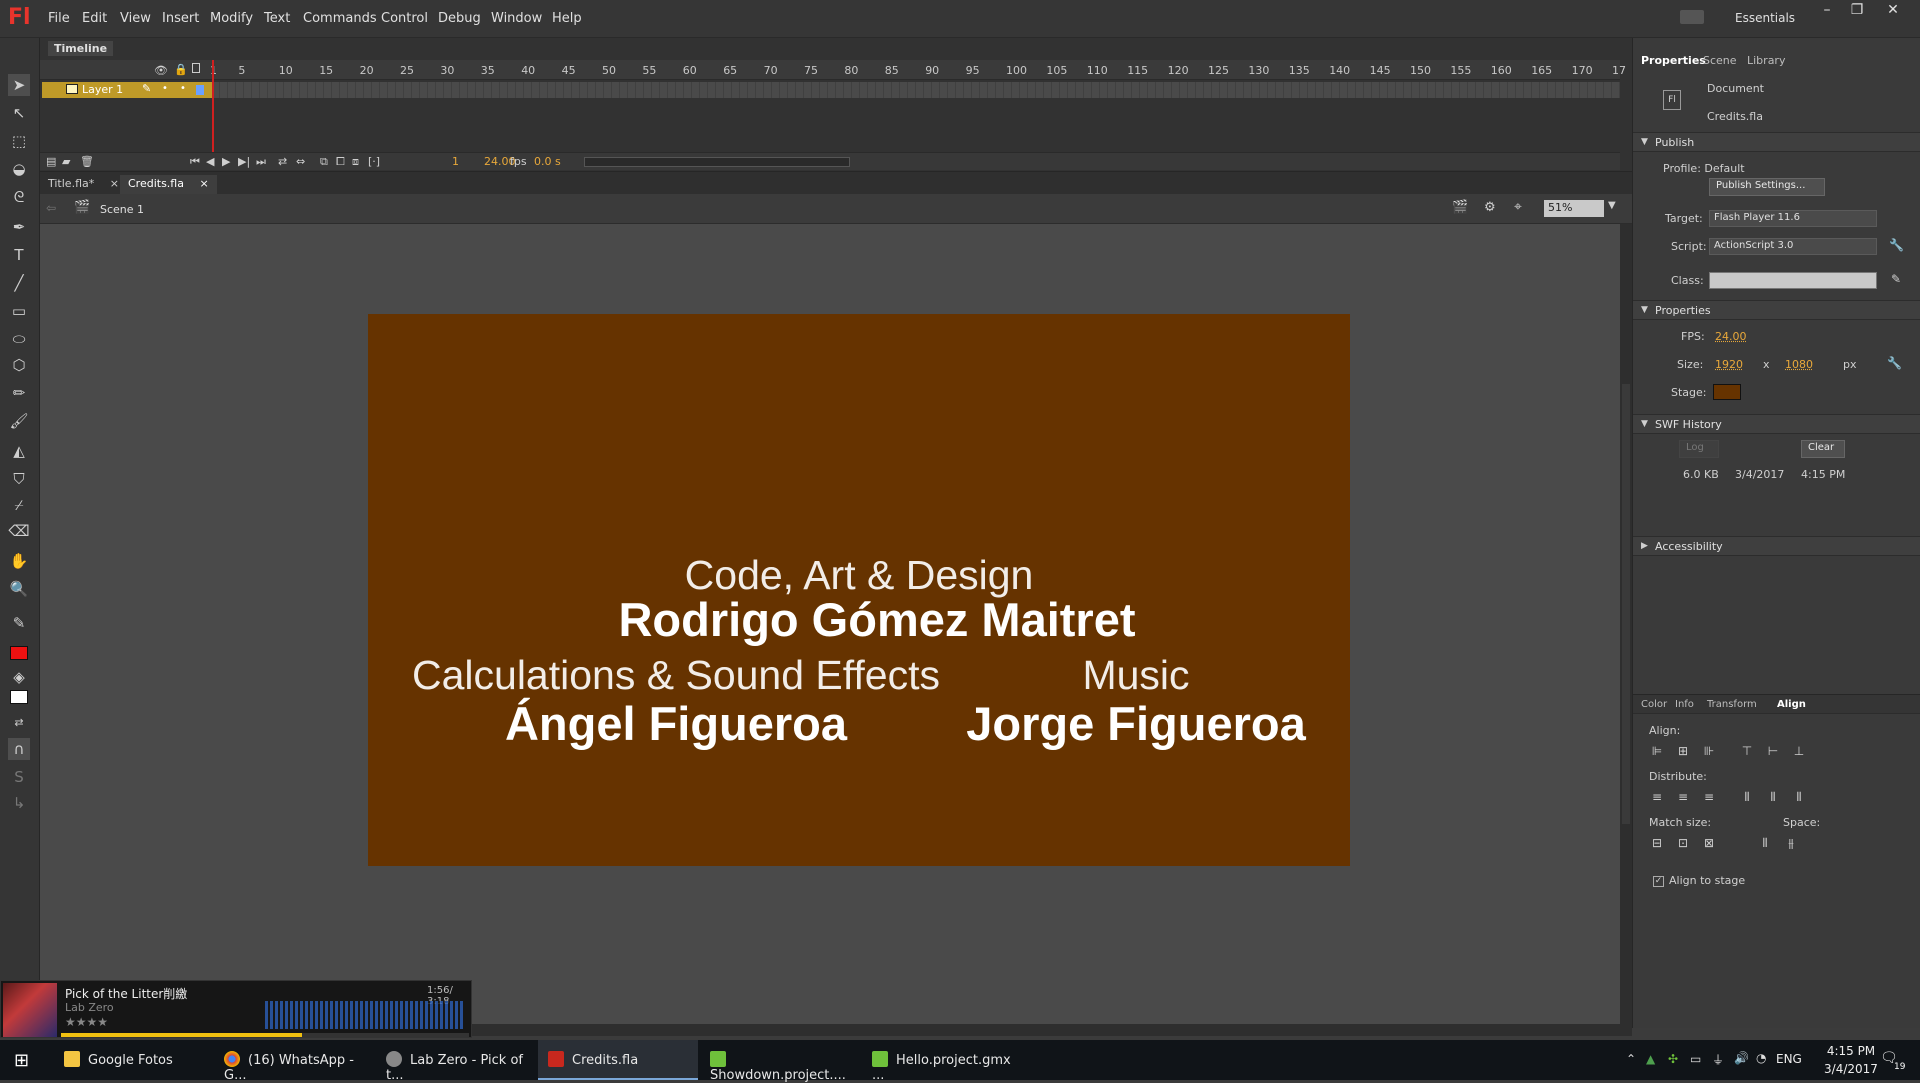  Describe the element at coordinates (1732, 704) in the screenshot. I see `tab-transform: Transform` at that location.